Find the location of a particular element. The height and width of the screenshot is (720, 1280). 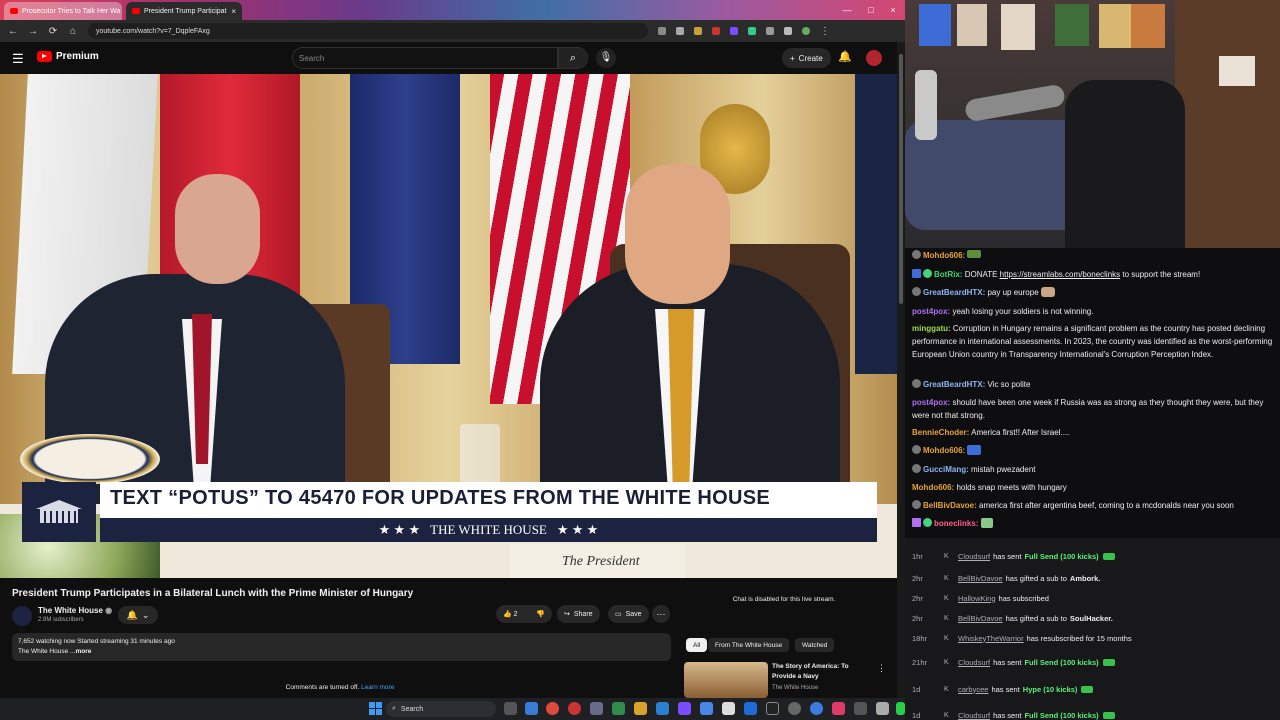

task-view-icon is located at coordinates (510, 708).